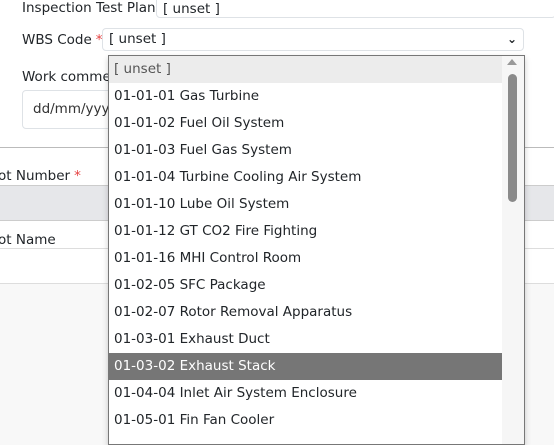 Image resolution: width=554 pixels, height=445 pixels. I want to click on dropdown-option: 01-01-02 Fuel Oil System, so click(305, 123).